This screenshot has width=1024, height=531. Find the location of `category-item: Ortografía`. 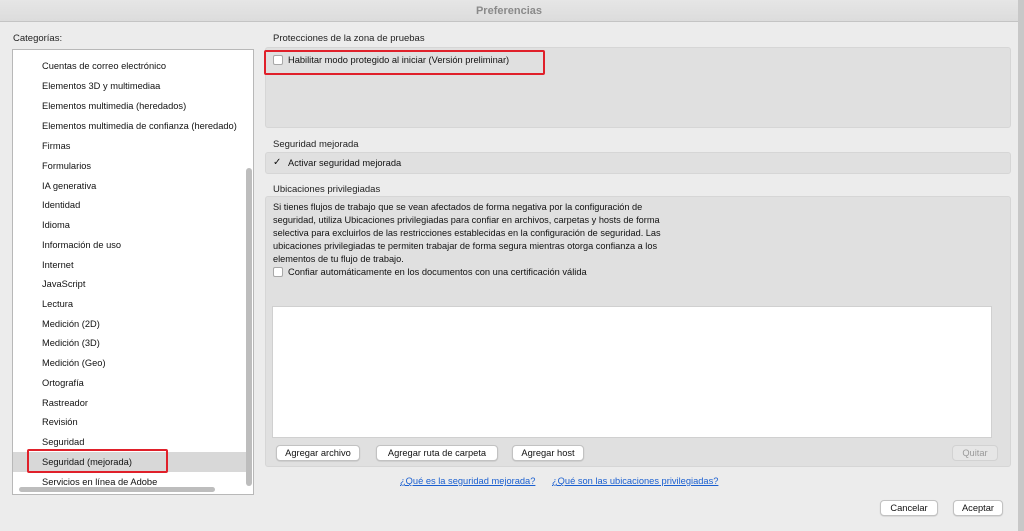

category-item: Ortografía is located at coordinates (130, 383).